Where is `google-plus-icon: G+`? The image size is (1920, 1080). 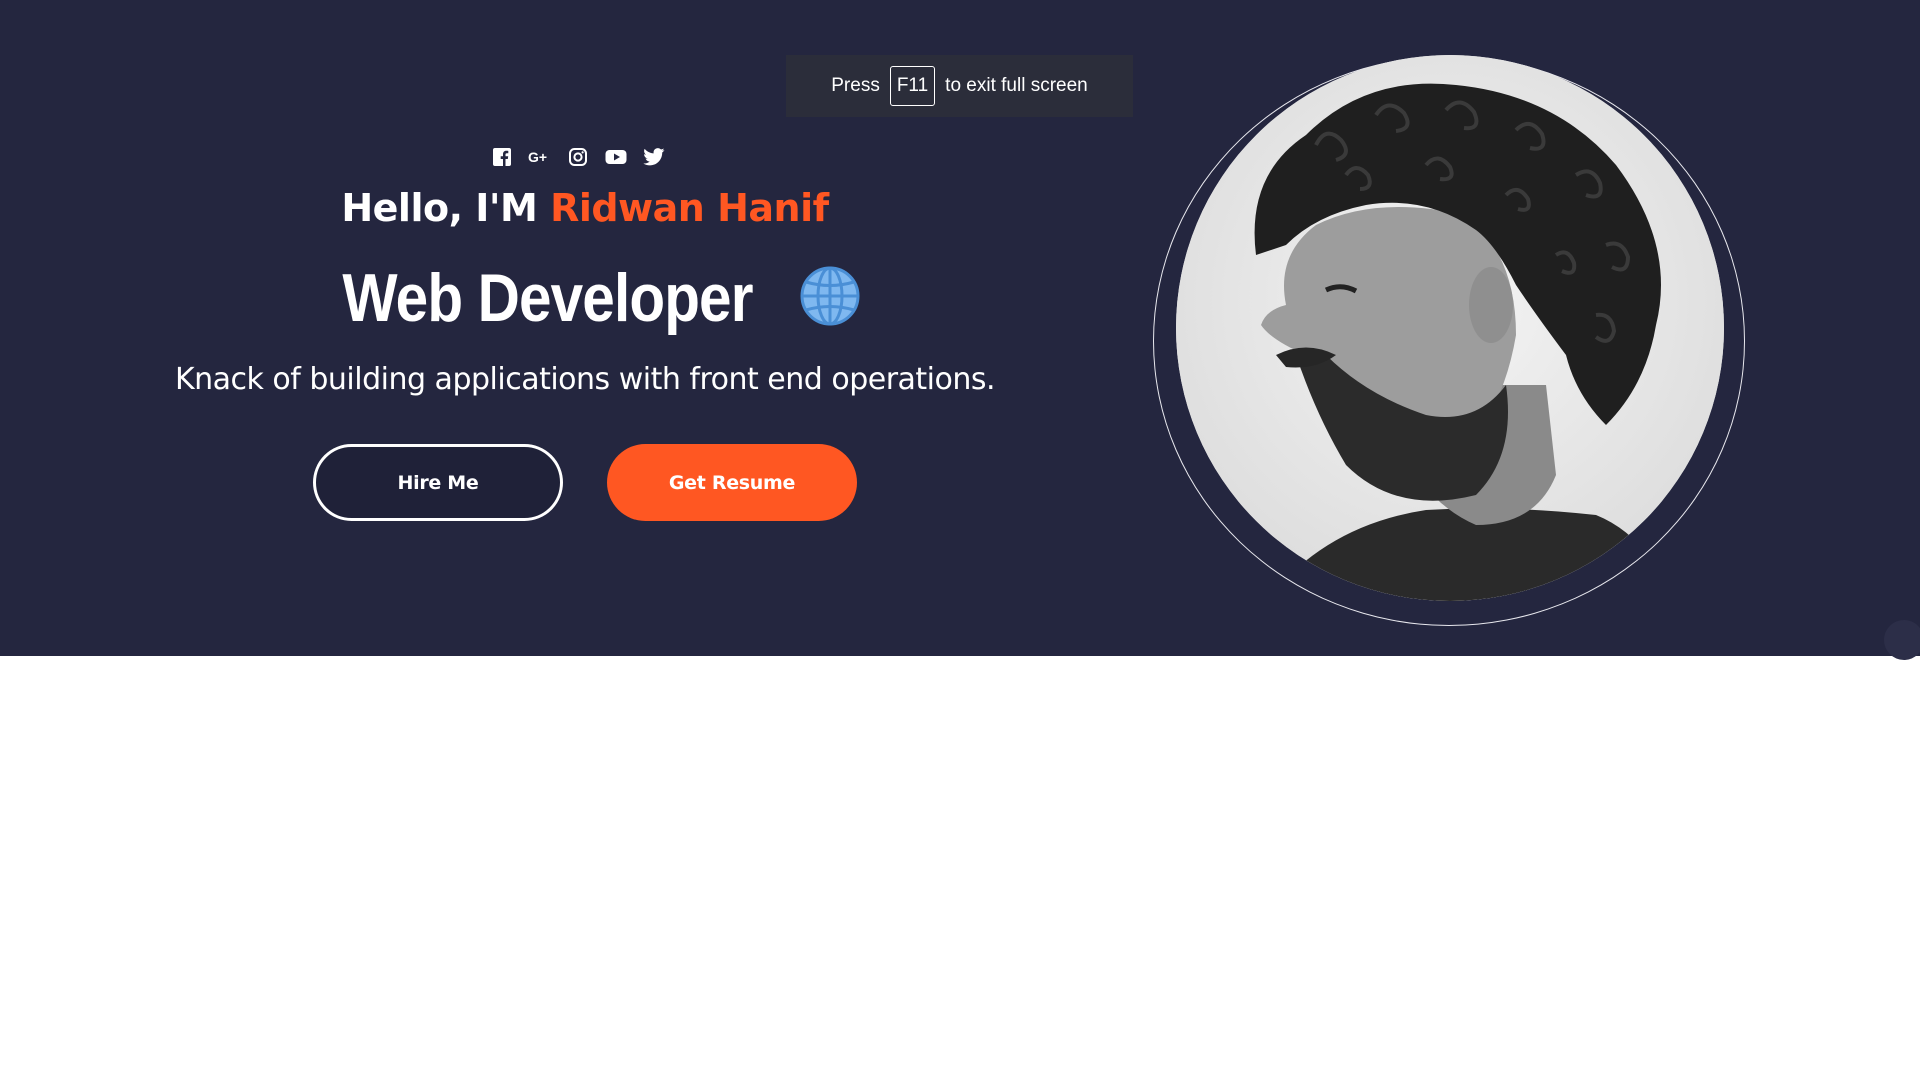 google-plus-icon: G+ is located at coordinates (540, 157).